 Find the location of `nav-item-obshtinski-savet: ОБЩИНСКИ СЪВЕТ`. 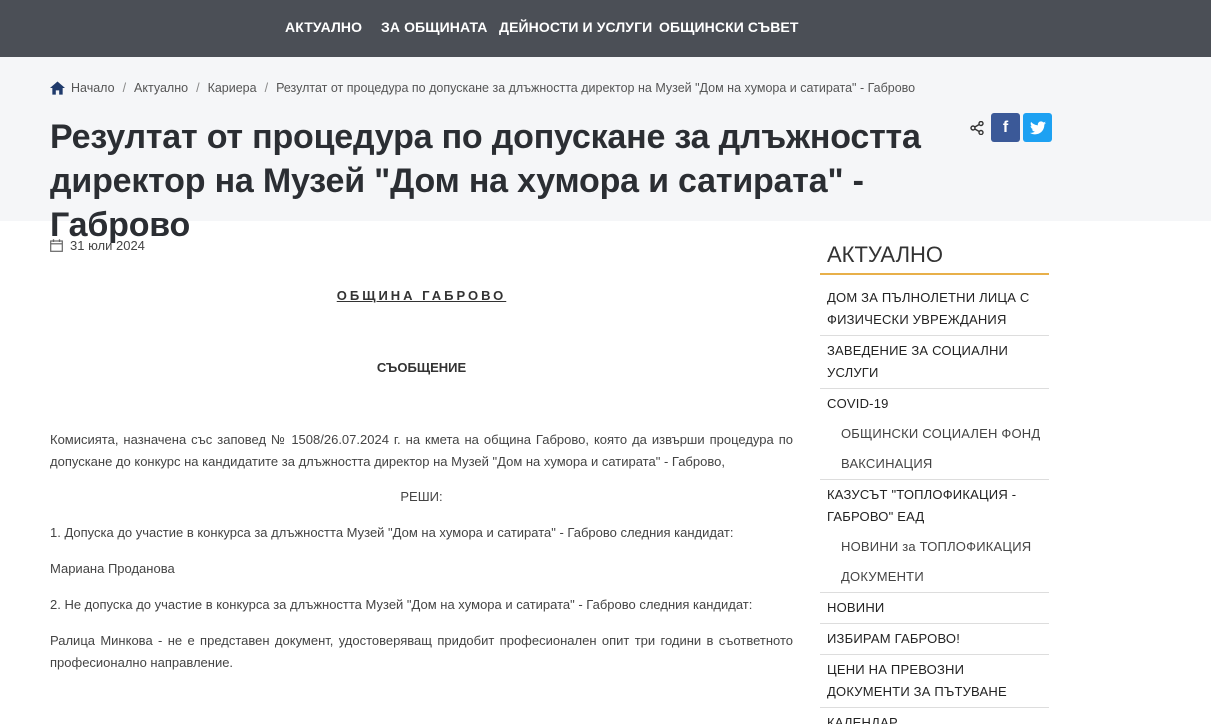

nav-item-obshtinski-savet: ОБЩИНСКИ СЪВЕТ is located at coordinates (729, 27).